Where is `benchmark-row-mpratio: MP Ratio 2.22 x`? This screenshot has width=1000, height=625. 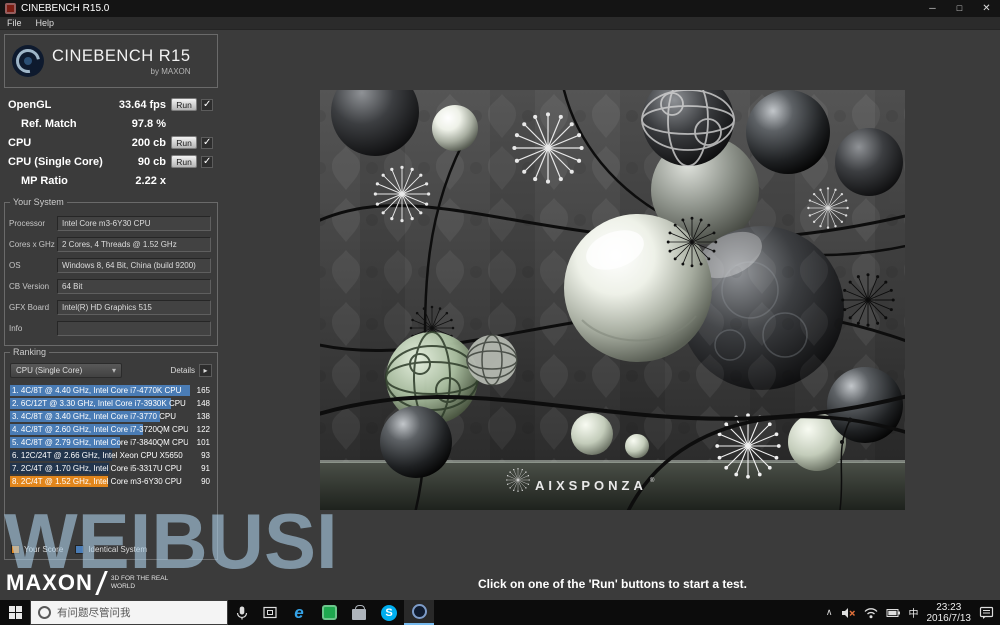
benchmark-row-mpratio: MP Ratio 2.22 x is located at coordinates (111, 180).